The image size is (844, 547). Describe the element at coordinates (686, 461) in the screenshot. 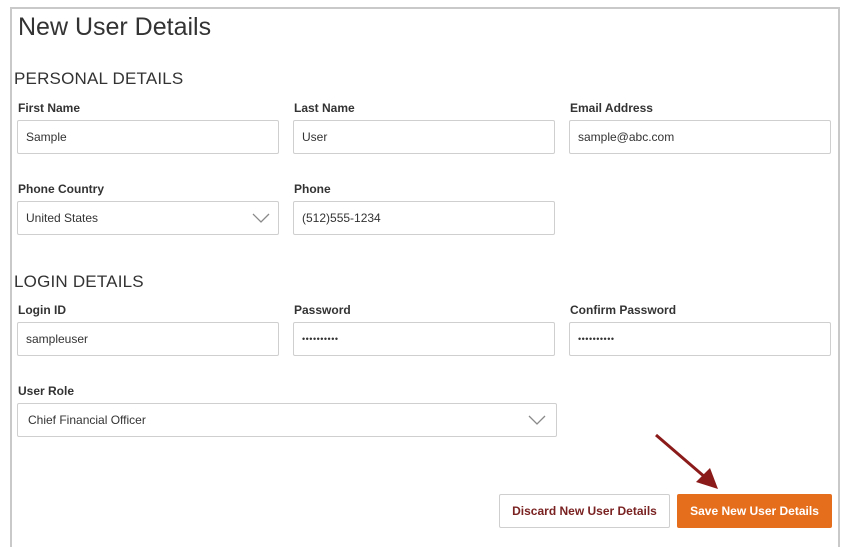

I see `annotation-arrow-icon` at that location.